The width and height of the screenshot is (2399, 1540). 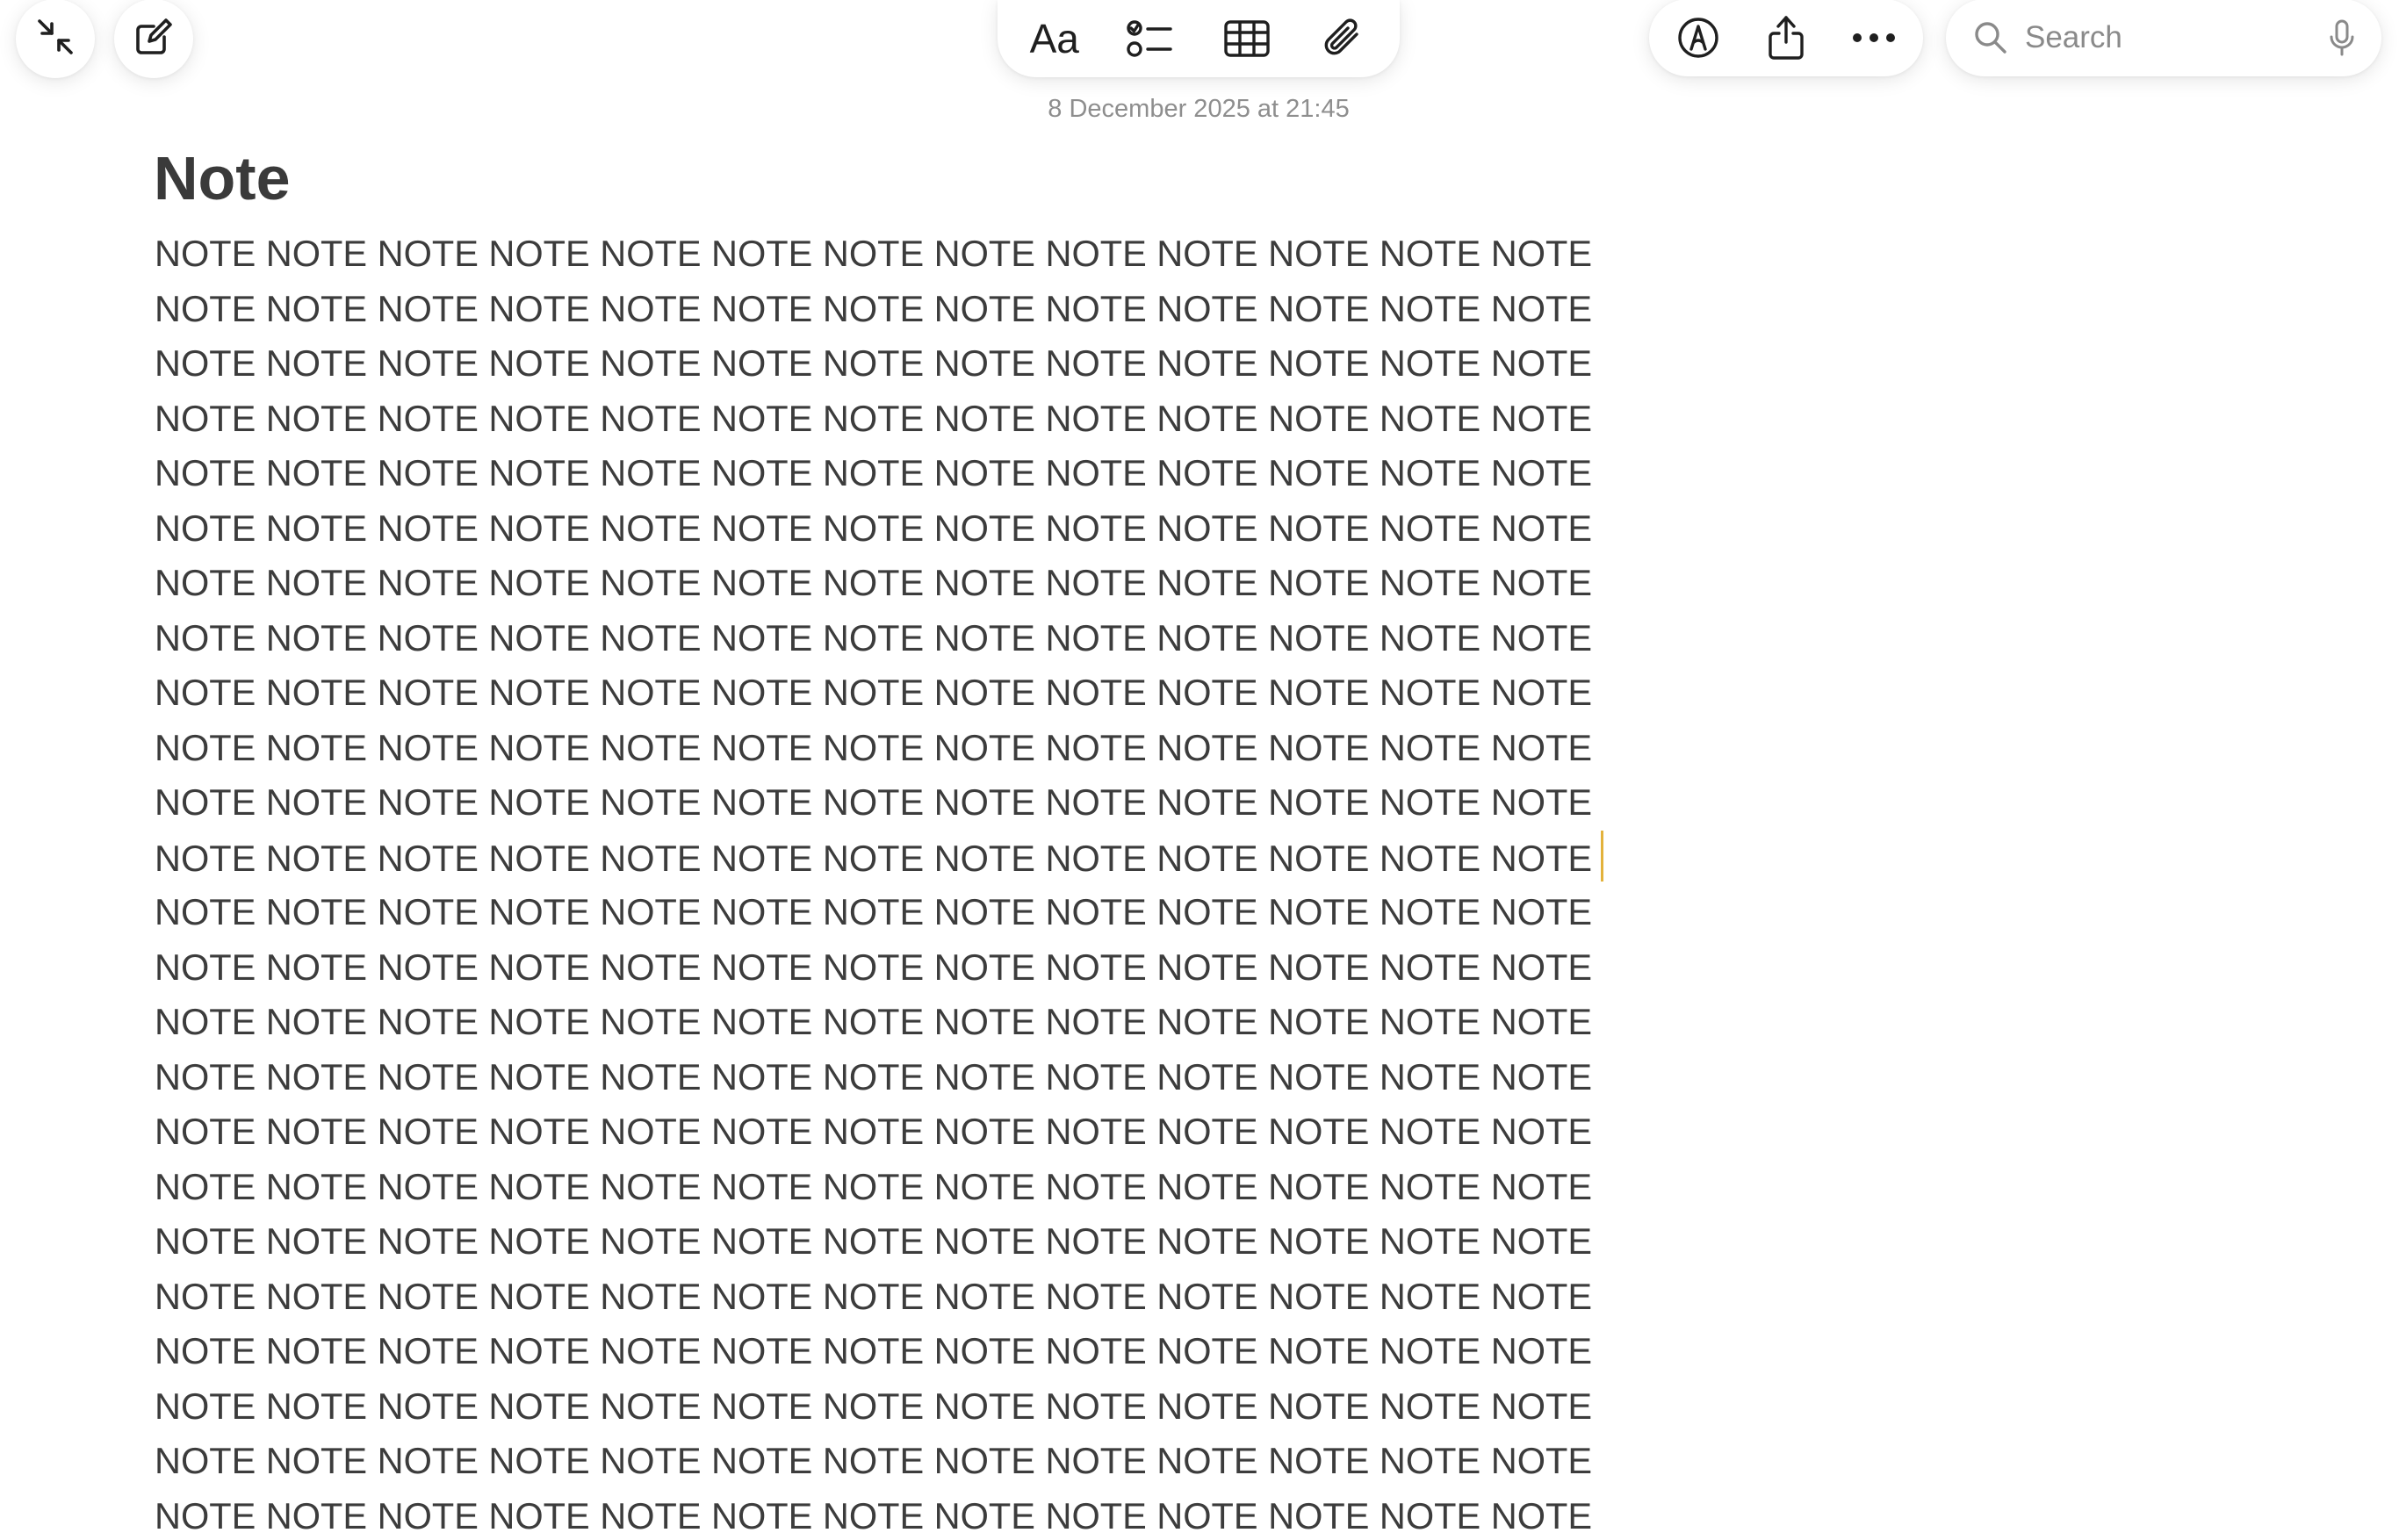 I want to click on note-timestamp: 8 December 2025 at 21:45, so click(x=1199, y=109).